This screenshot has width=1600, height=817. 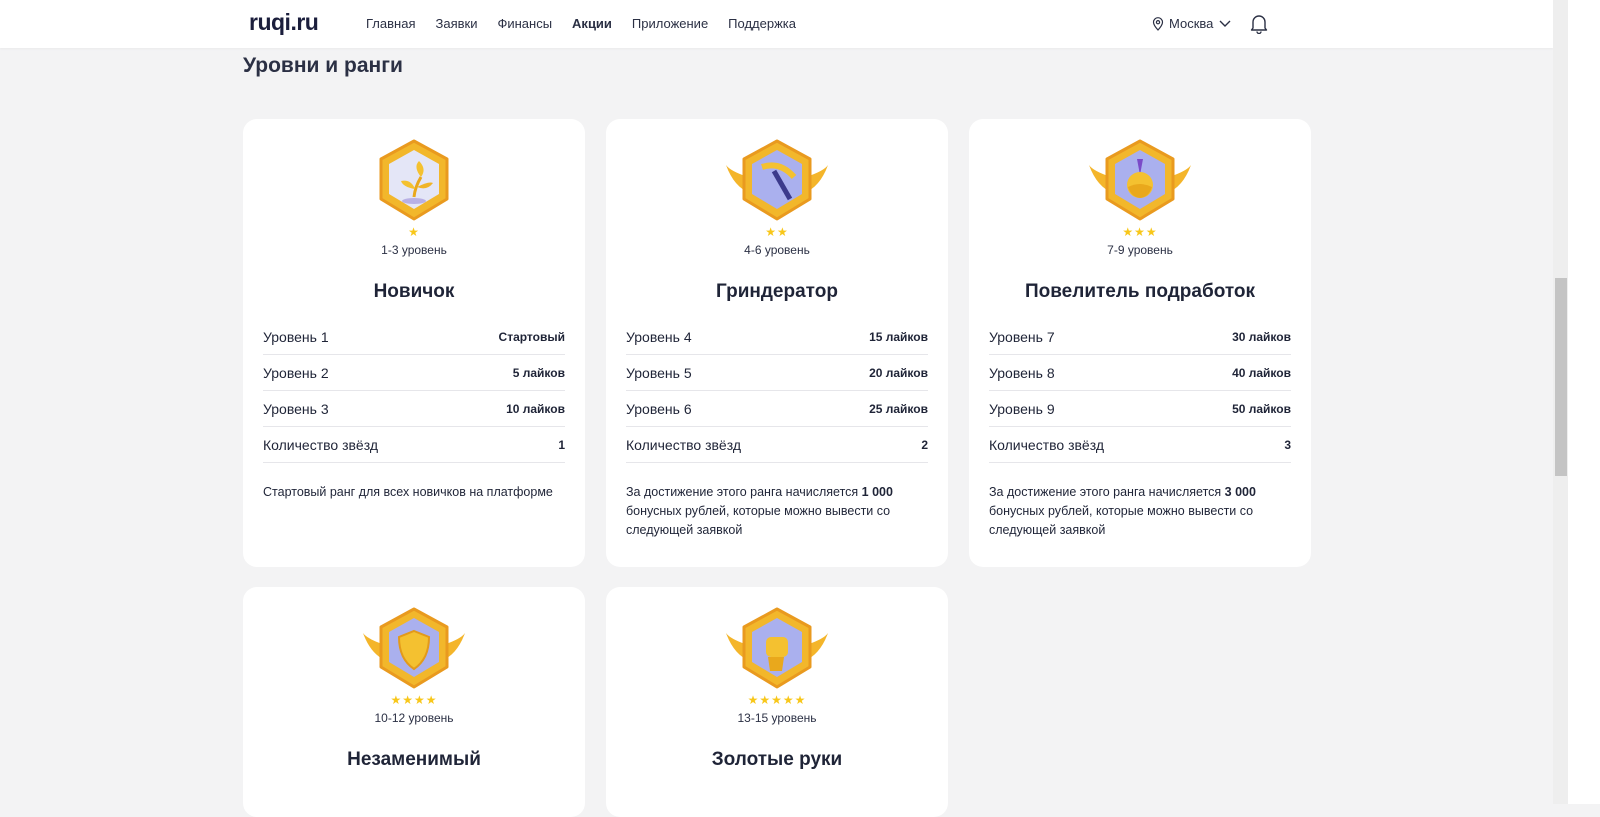 What do you see at coordinates (414, 648) in the screenshot?
I see `shield-badge-icon` at bounding box center [414, 648].